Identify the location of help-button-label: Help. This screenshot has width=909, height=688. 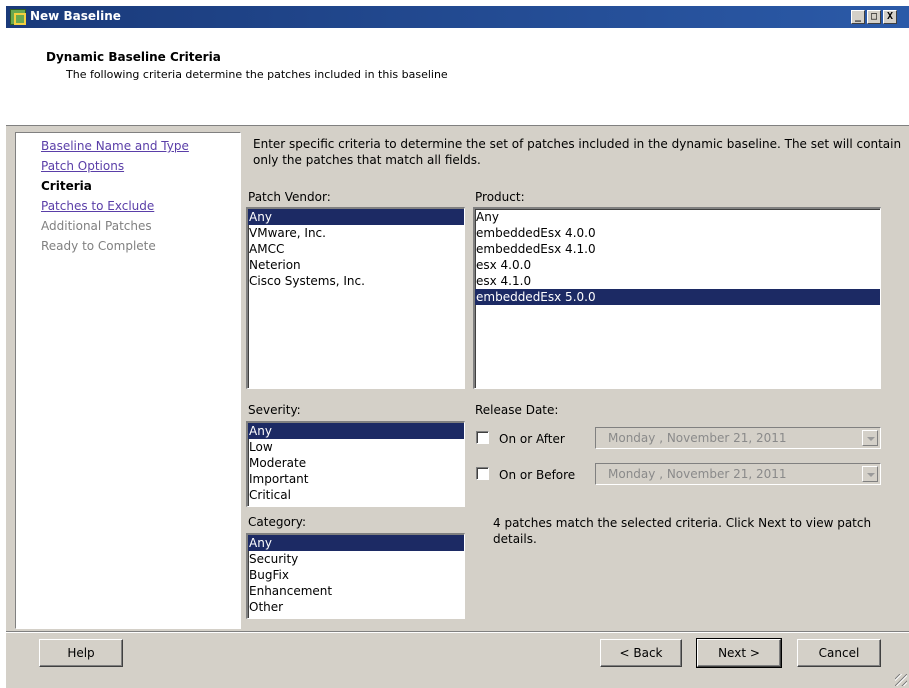
(81, 653).